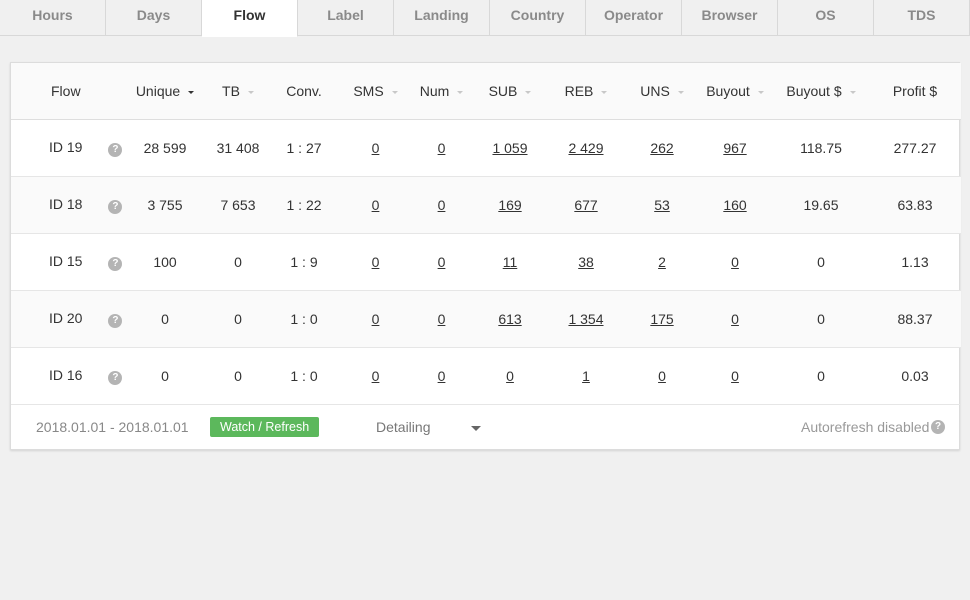 This screenshot has height=600, width=970. I want to click on sub-cell: 0, so click(510, 375).